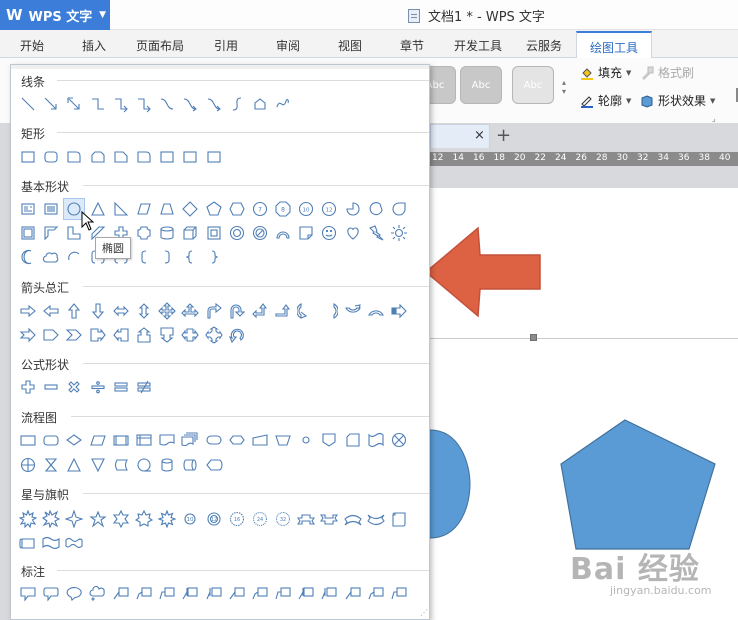 Image resolution: width=738 pixels, height=620 pixels. Describe the element at coordinates (74, 104) in the screenshot. I see `shape-darrowline-icon` at that location.